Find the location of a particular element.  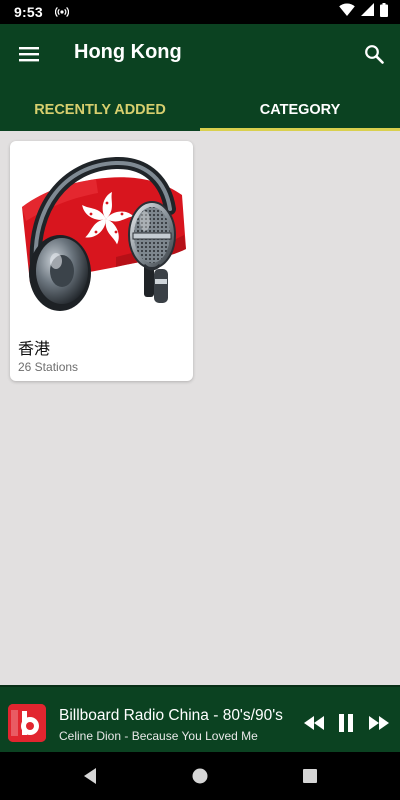

category-title: 香港 is located at coordinates (34, 348).